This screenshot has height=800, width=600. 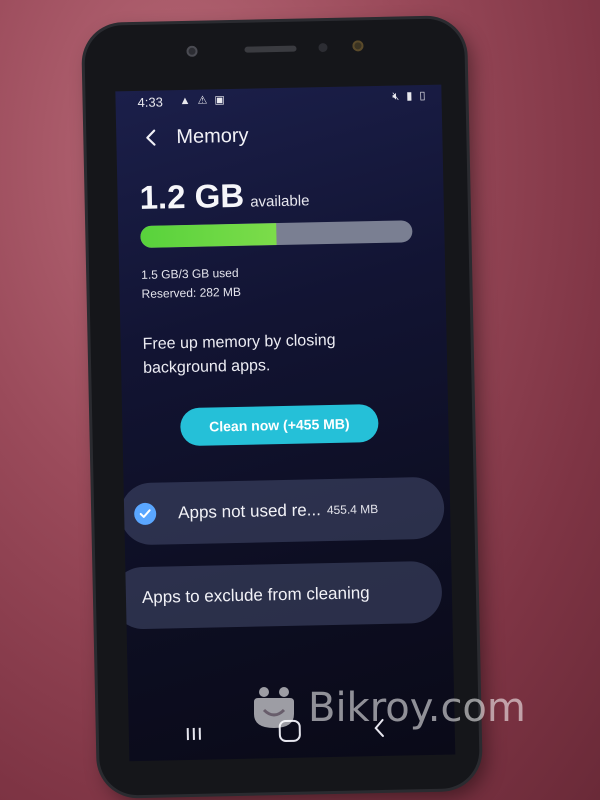 What do you see at coordinates (191, 292) in the screenshot?
I see `reserved-text: Reserved: 282 MB` at bounding box center [191, 292].